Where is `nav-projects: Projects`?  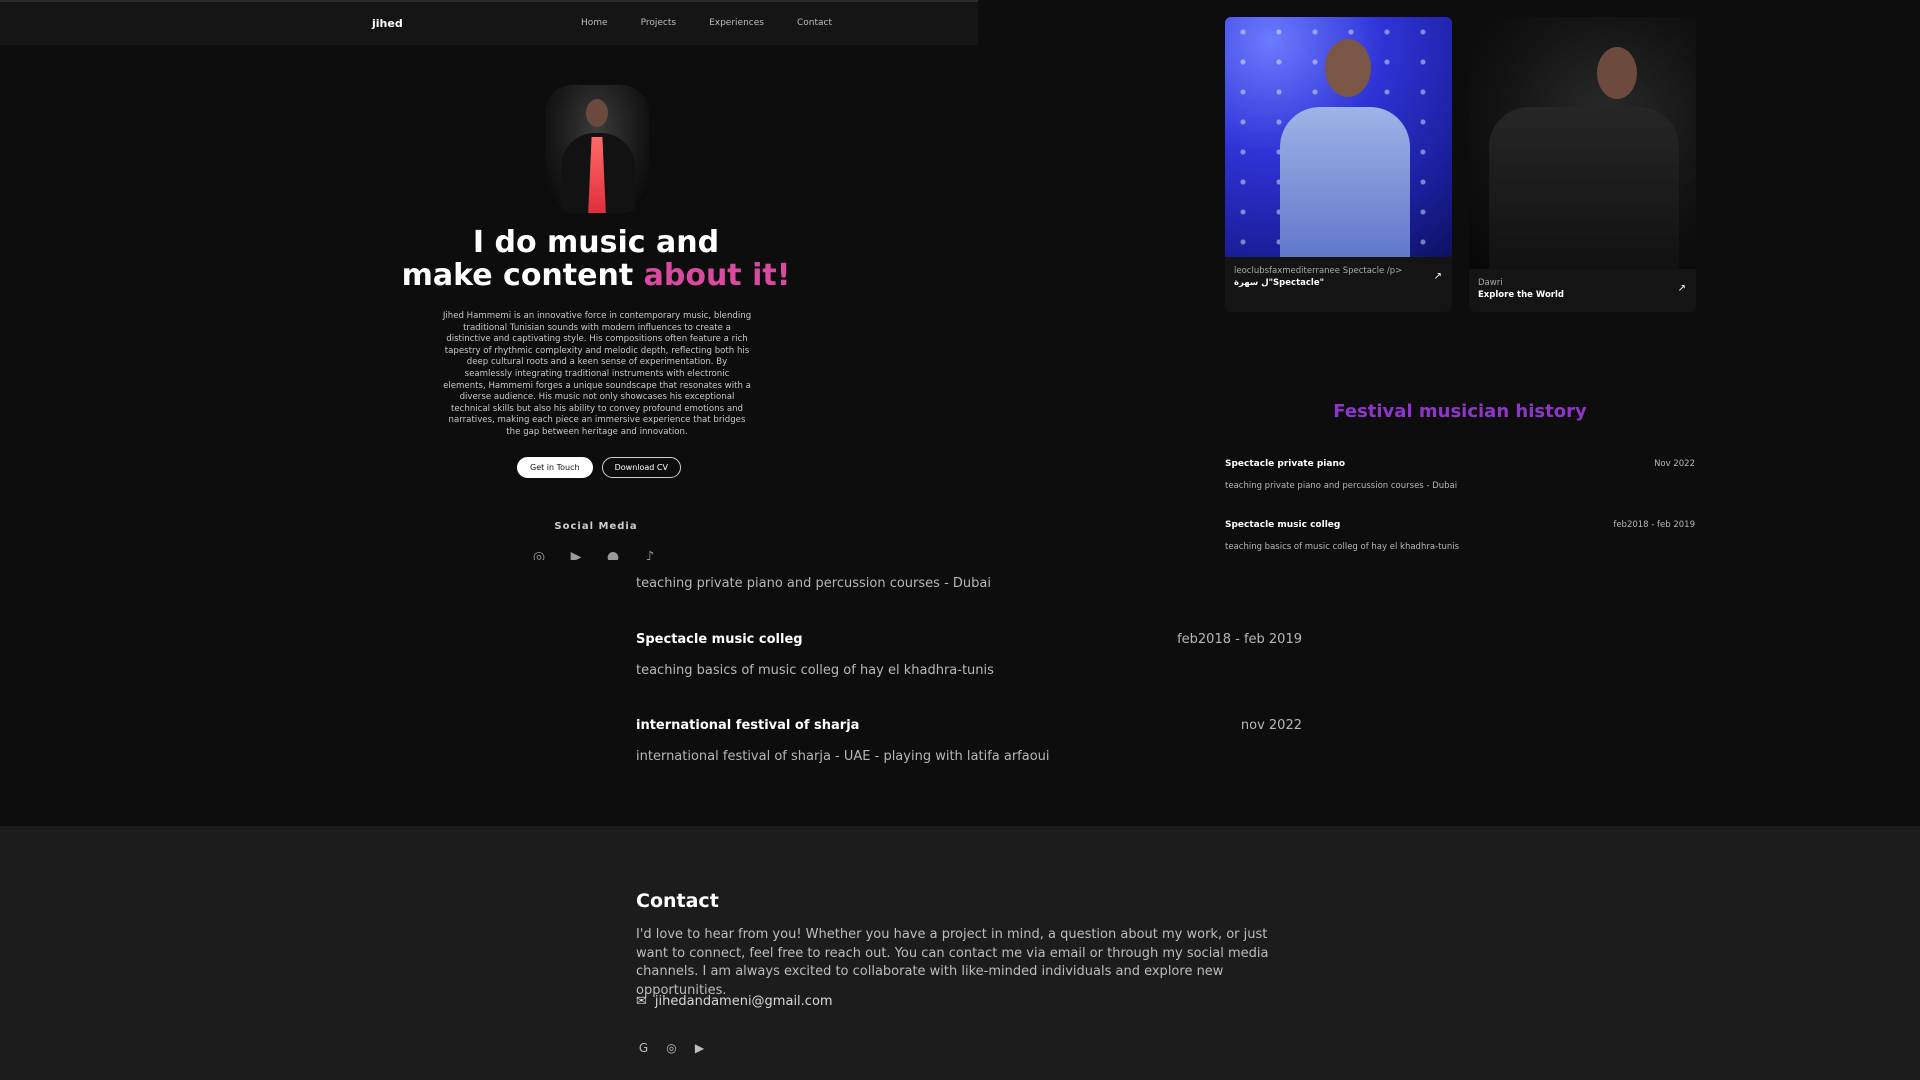 nav-projects: Projects is located at coordinates (658, 23).